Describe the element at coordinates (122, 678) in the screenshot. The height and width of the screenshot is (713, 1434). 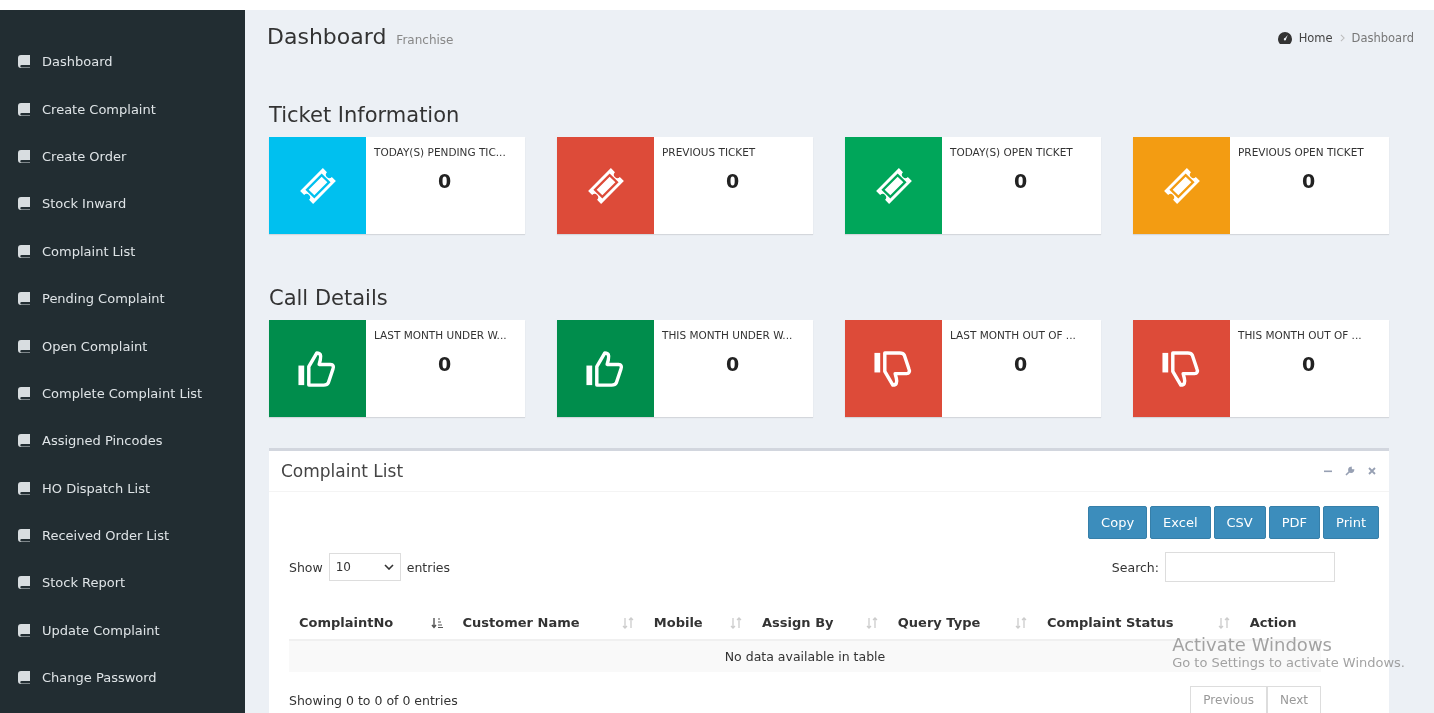
I see `sidebar-item: Change Password` at that location.